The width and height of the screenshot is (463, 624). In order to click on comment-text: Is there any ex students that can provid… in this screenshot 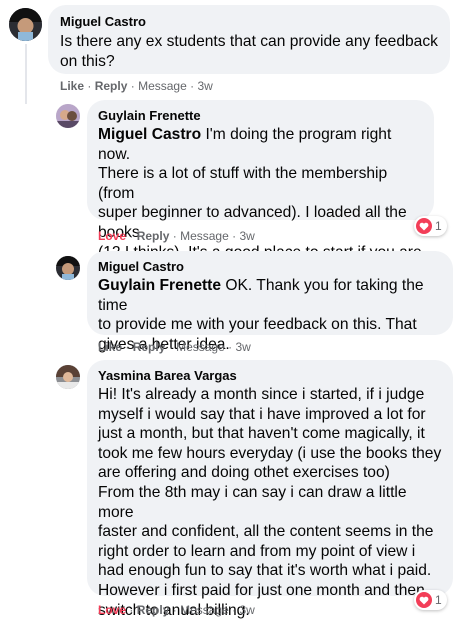, I will do `click(249, 51)`.